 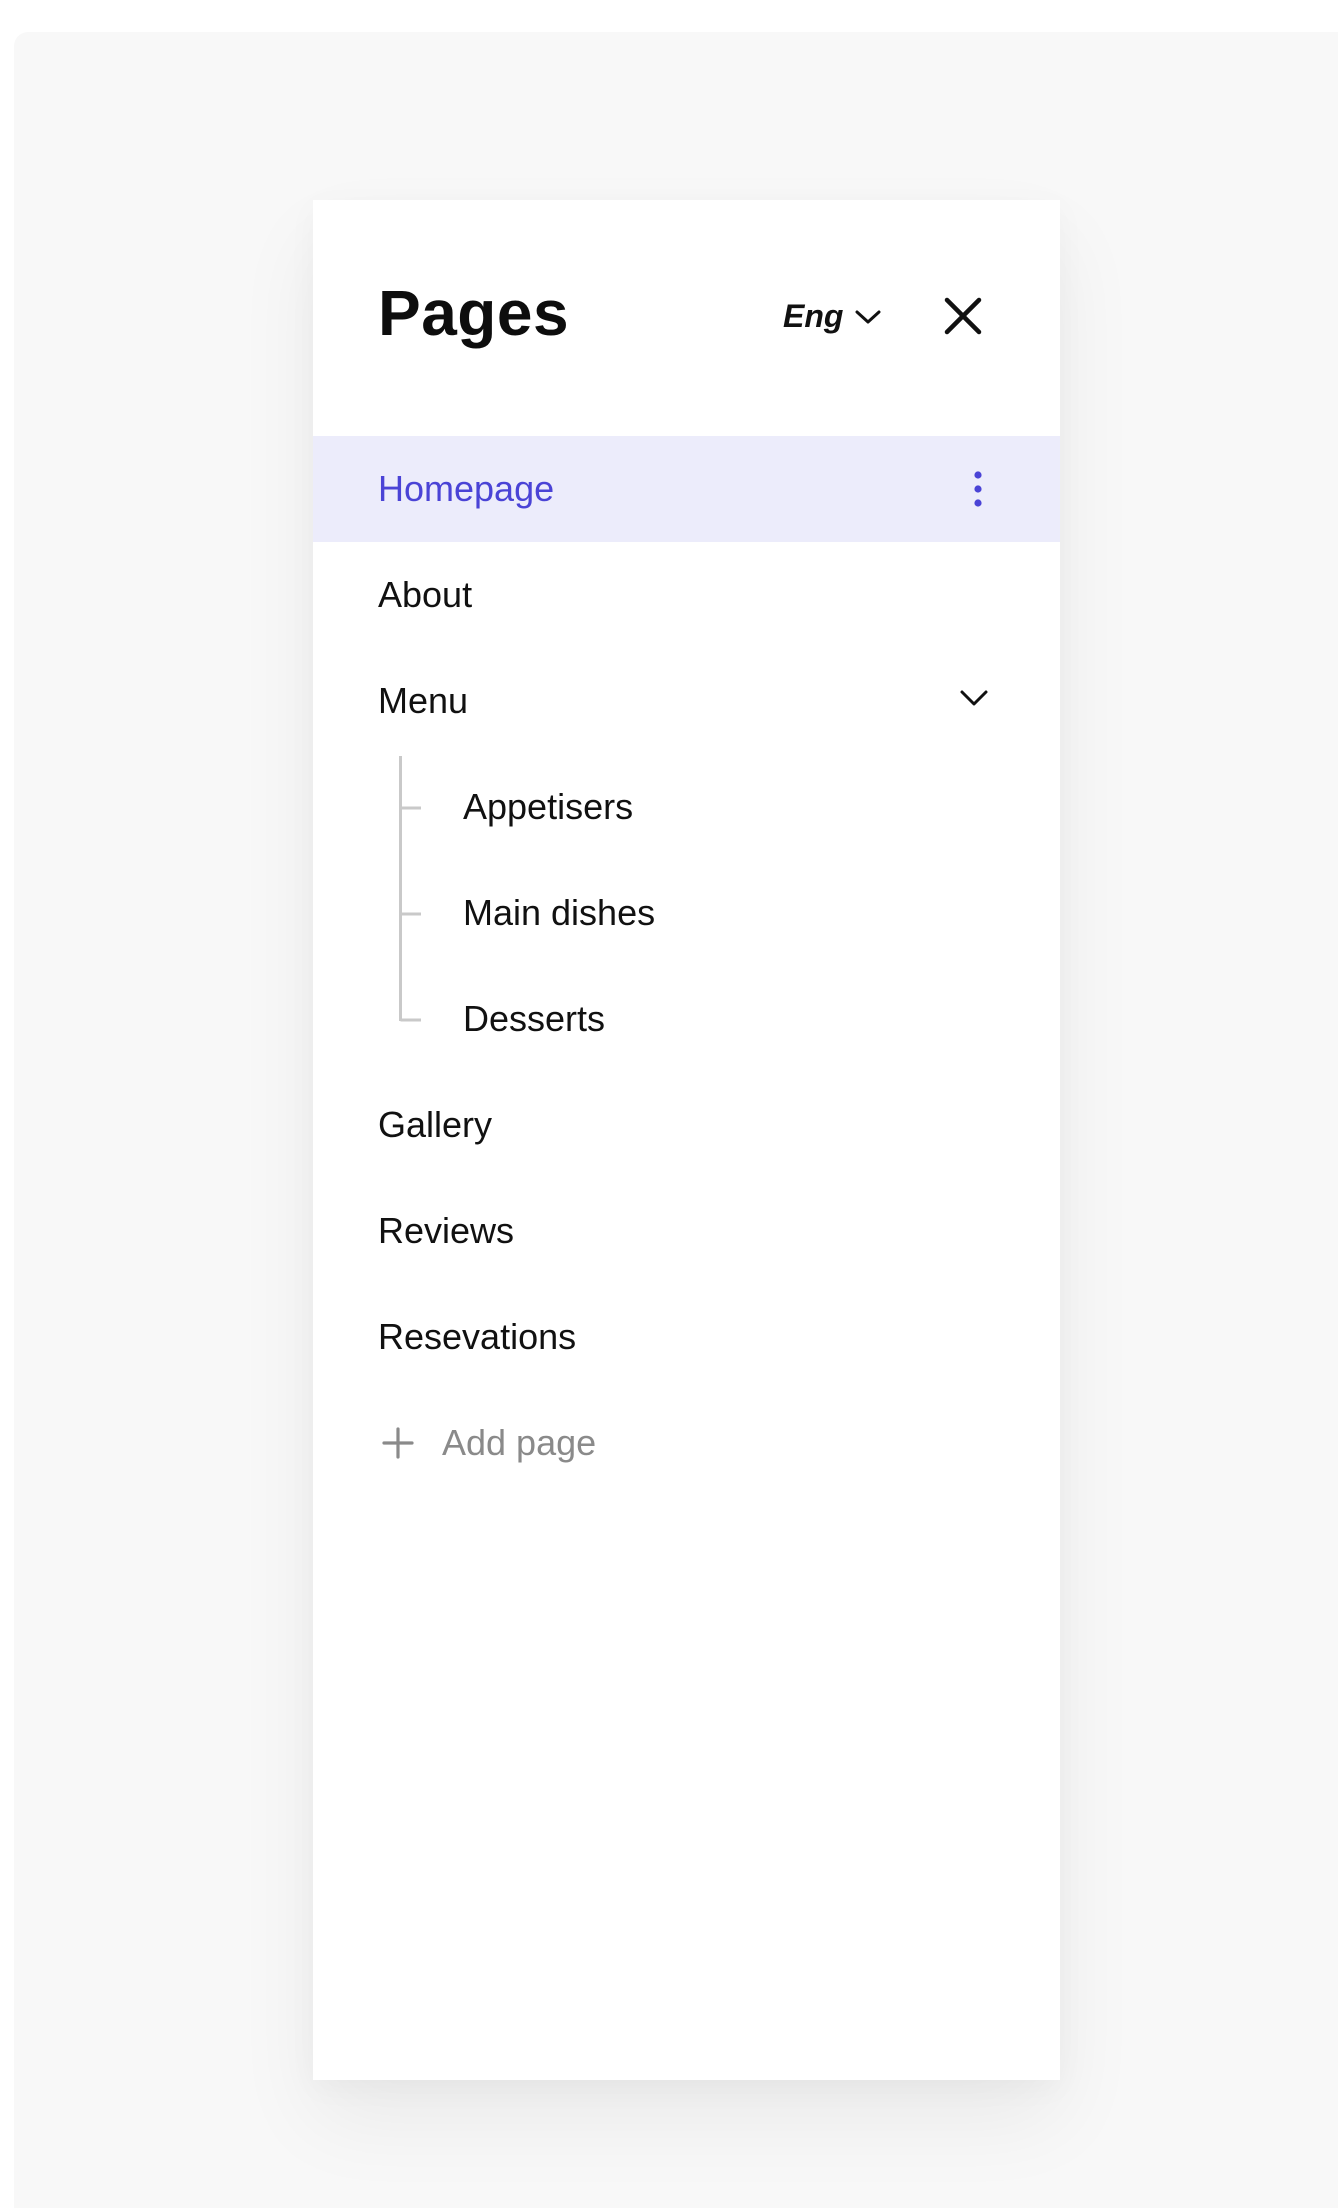 What do you see at coordinates (686, 489) in the screenshot?
I see `page-item-homepage: Homepage` at bounding box center [686, 489].